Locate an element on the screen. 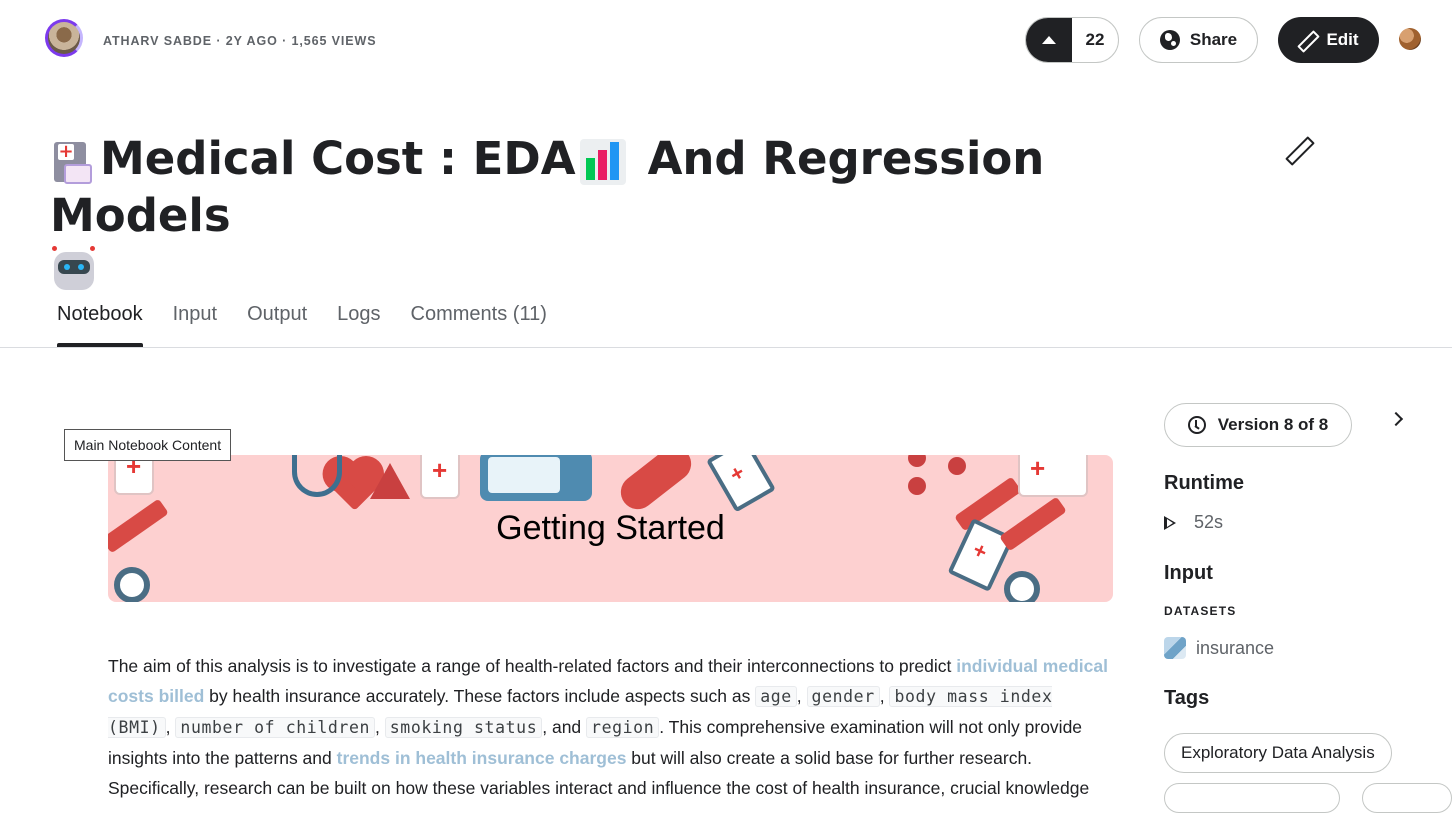 This screenshot has height=813, width=1452. getting-started-banner: Getting Started is located at coordinates (610, 528).